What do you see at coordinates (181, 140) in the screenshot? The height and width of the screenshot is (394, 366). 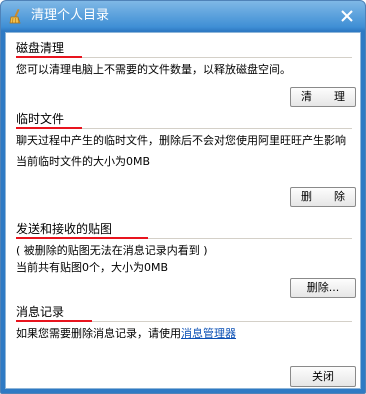 I see `section-description: 聊天过程中产生的临时文件，删除后不会对您使用阿里旺旺产生影响` at bounding box center [181, 140].